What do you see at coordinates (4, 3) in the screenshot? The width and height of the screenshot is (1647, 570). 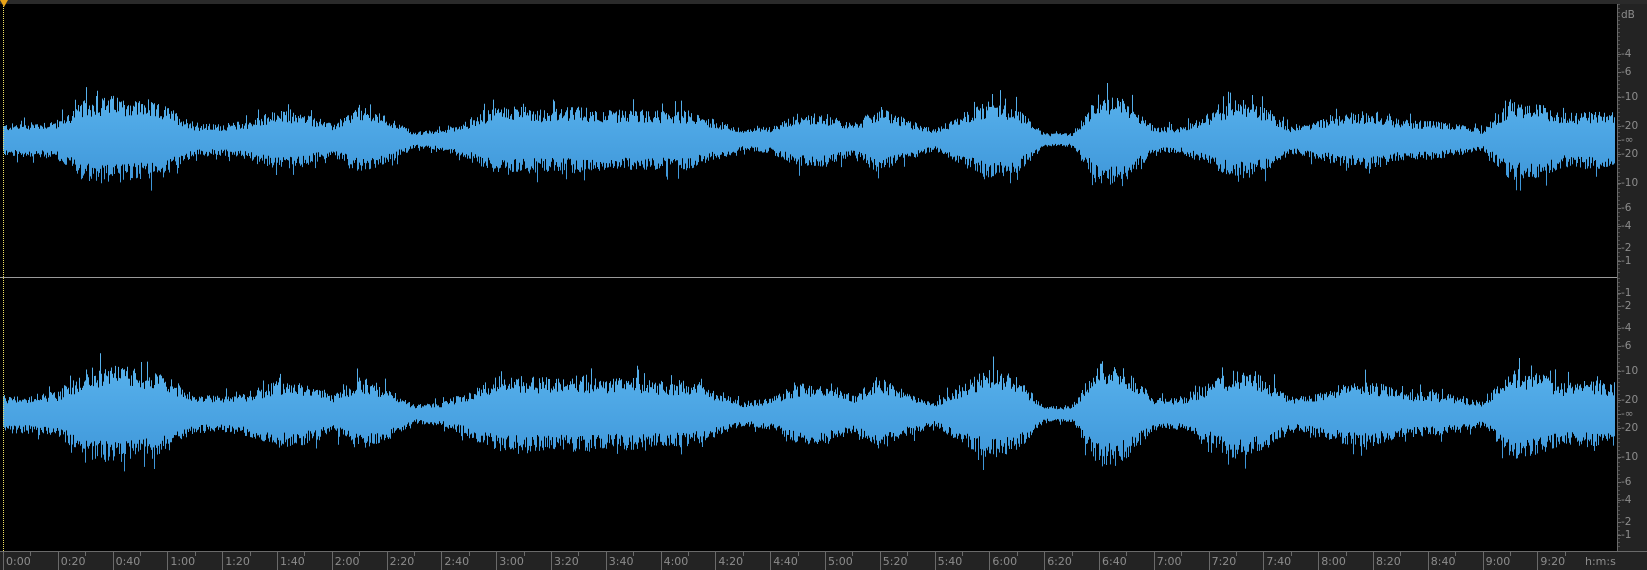 I see `playhead-marker-icon` at bounding box center [4, 3].